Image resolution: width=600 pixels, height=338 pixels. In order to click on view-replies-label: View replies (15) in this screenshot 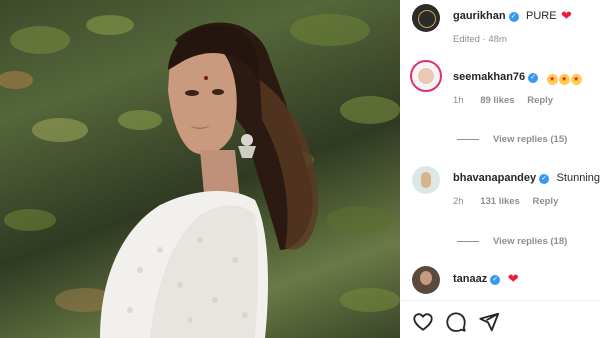, I will do `click(530, 139)`.